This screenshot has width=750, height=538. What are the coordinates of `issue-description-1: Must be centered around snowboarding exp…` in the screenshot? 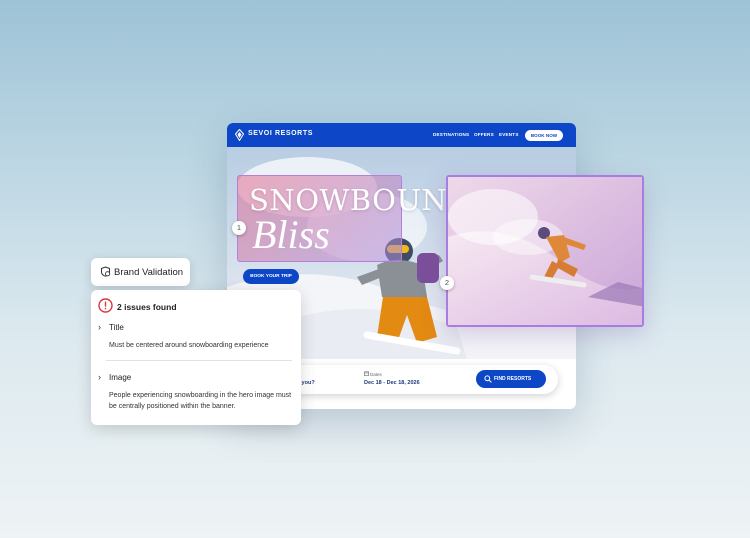 It's located at (189, 345).